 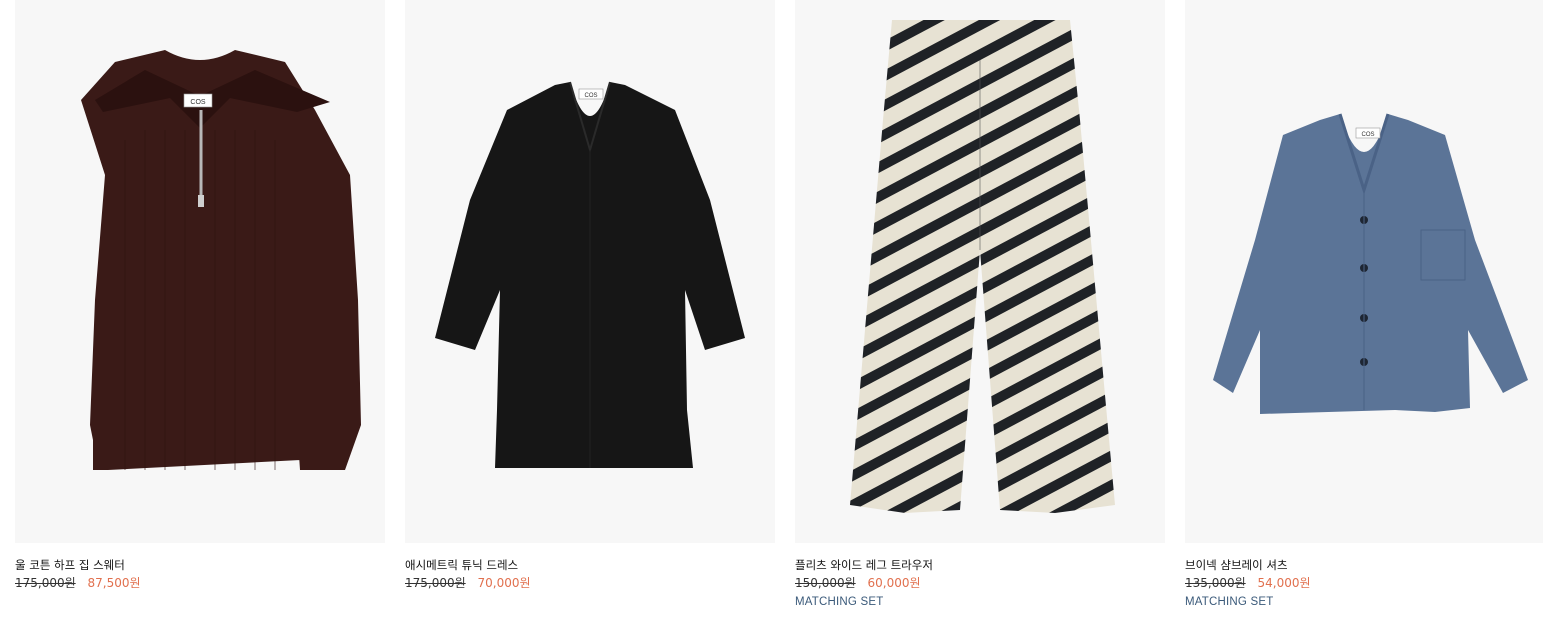 I want to click on tunic-dress-image: COS, so click(x=590, y=274).